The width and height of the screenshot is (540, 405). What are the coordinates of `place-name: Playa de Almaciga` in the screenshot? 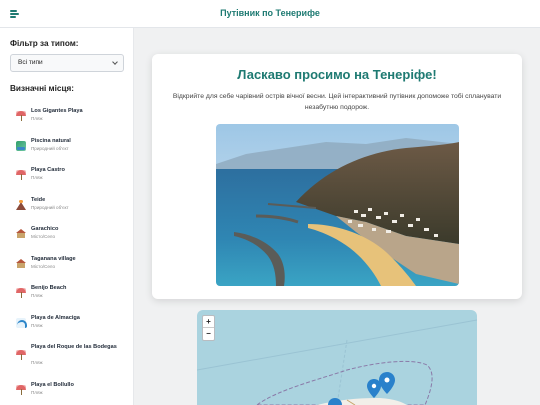 It's located at (55, 318).